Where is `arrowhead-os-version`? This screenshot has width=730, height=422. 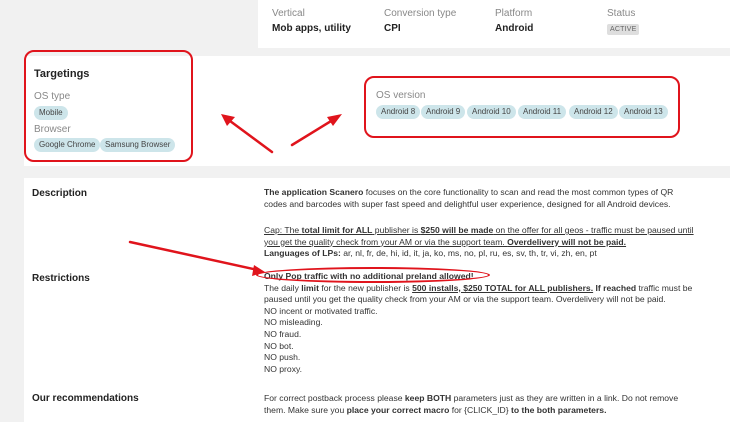 arrowhead-os-version is located at coordinates (334, 120).